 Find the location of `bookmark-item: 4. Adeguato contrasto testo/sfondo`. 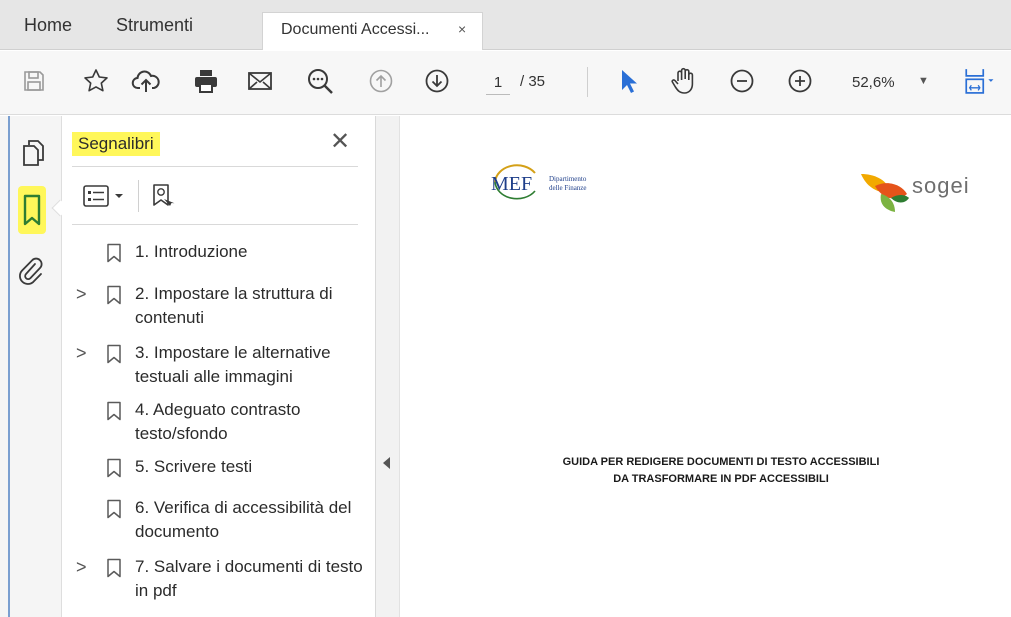

bookmark-item: 4. Adeguato contrasto testo/sfondo is located at coordinates (219, 423).